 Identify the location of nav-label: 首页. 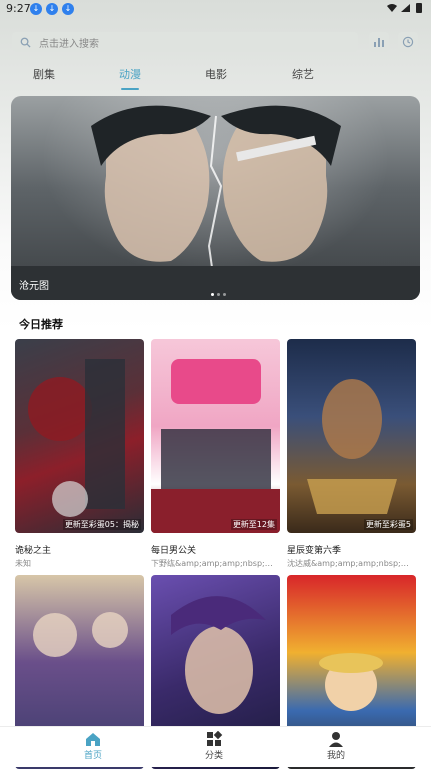
(92, 756).